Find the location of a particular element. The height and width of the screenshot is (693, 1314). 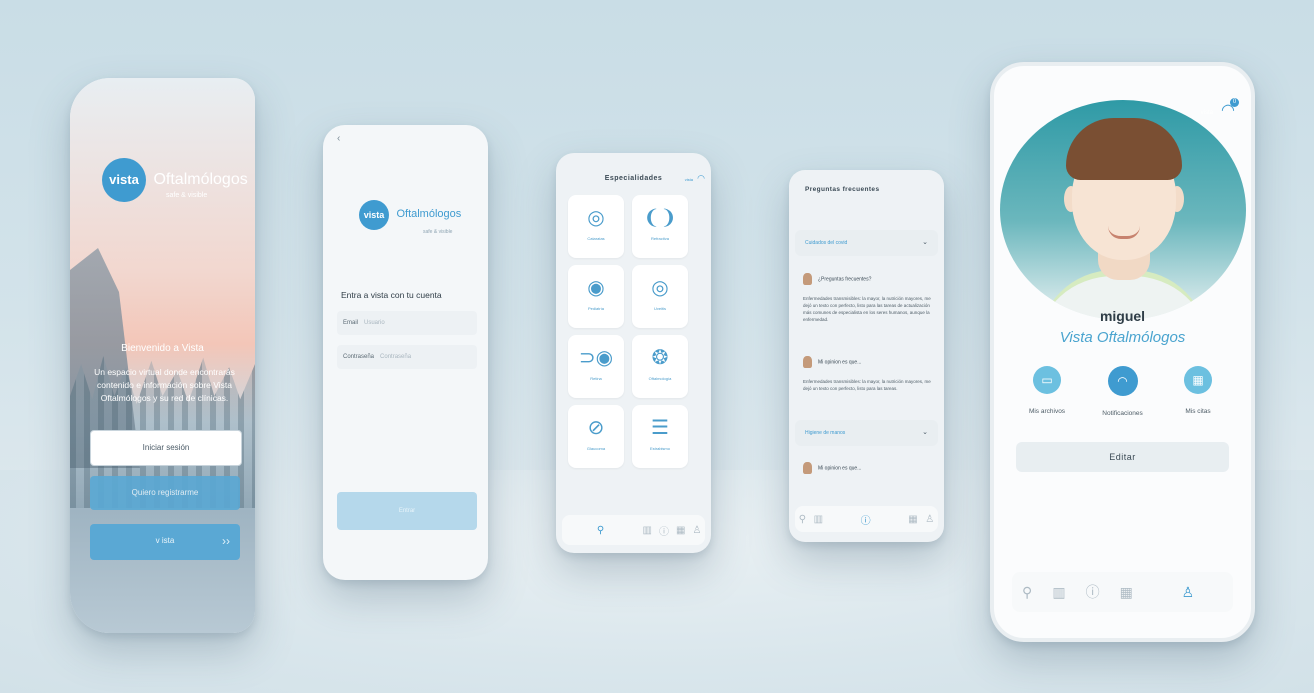

refraction-icon: ❨❩ is located at coordinates (660, 218).